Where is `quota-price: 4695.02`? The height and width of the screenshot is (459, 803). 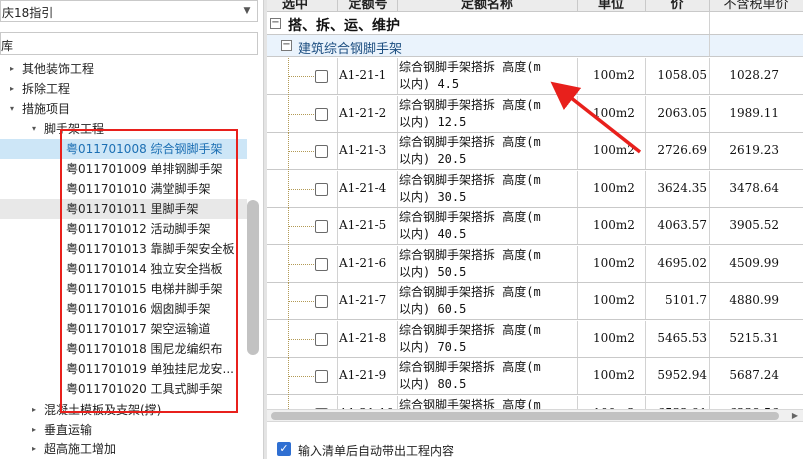
quota-price: 4695.02 is located at coordinates (682, 262).